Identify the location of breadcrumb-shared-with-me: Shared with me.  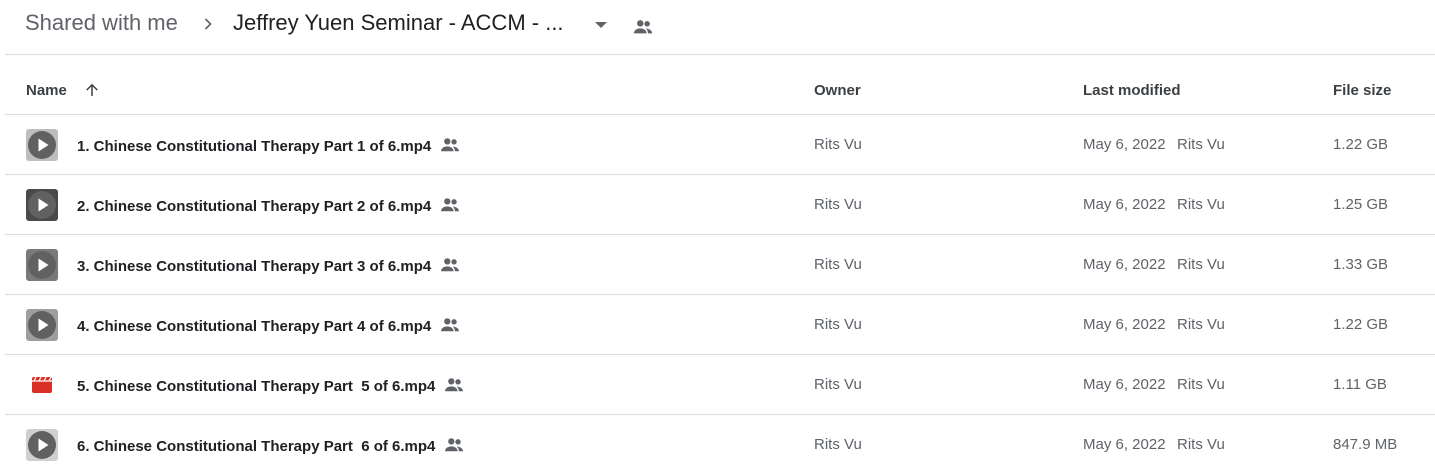
(101, 23).